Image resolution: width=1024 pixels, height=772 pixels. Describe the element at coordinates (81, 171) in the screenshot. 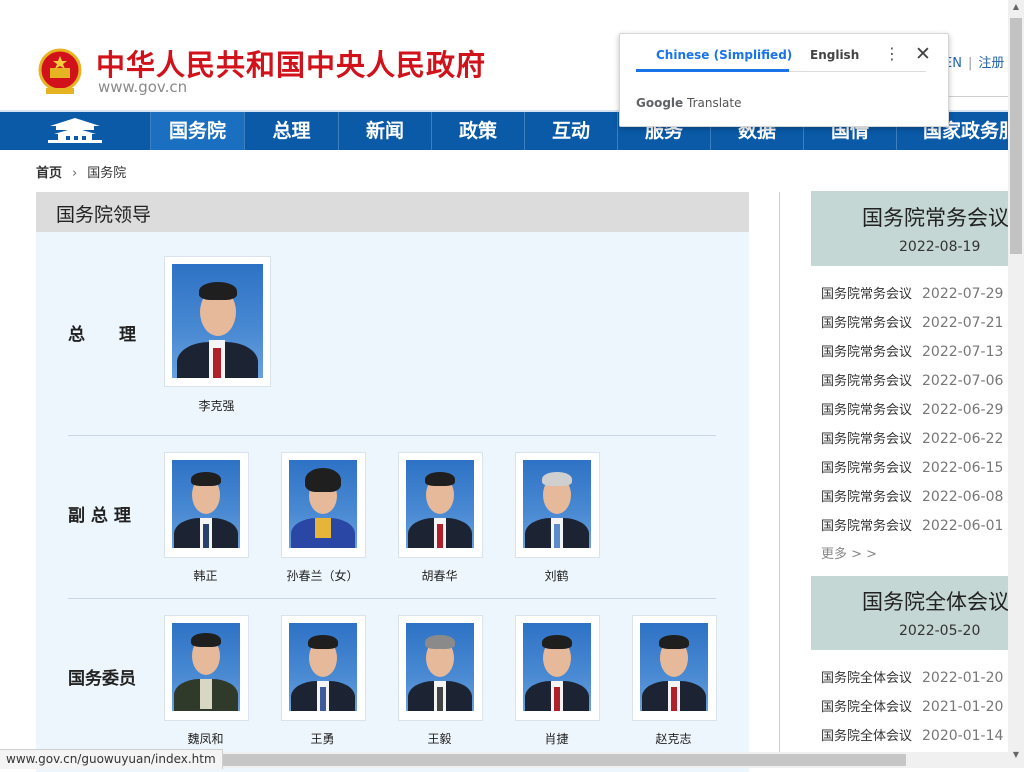

I see `breadcrumb: 首页 › 国务院` at that location.